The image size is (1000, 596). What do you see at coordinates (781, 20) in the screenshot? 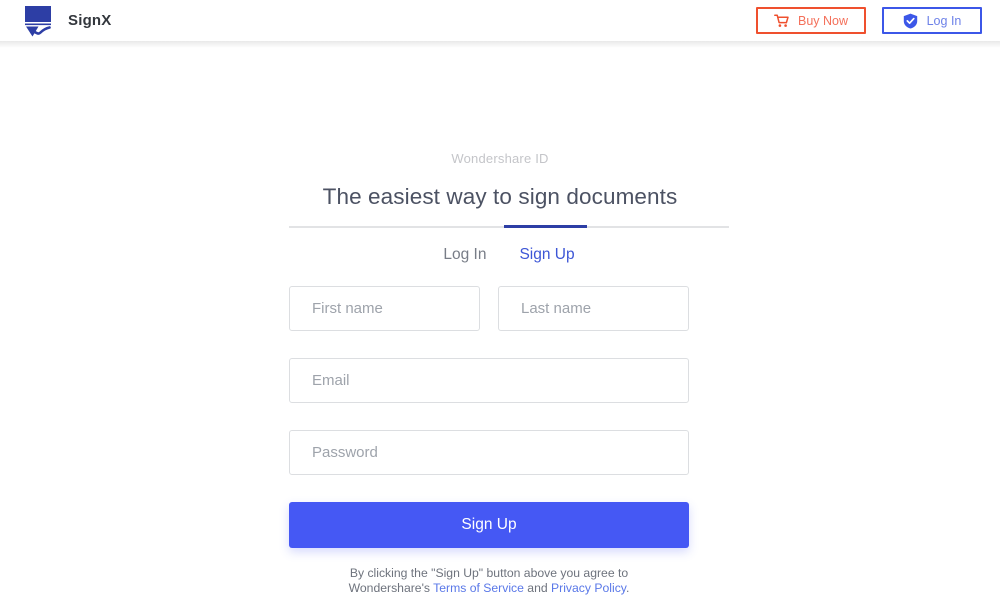
I see `shopping-cart-icon` at bounding box center [781, 20].